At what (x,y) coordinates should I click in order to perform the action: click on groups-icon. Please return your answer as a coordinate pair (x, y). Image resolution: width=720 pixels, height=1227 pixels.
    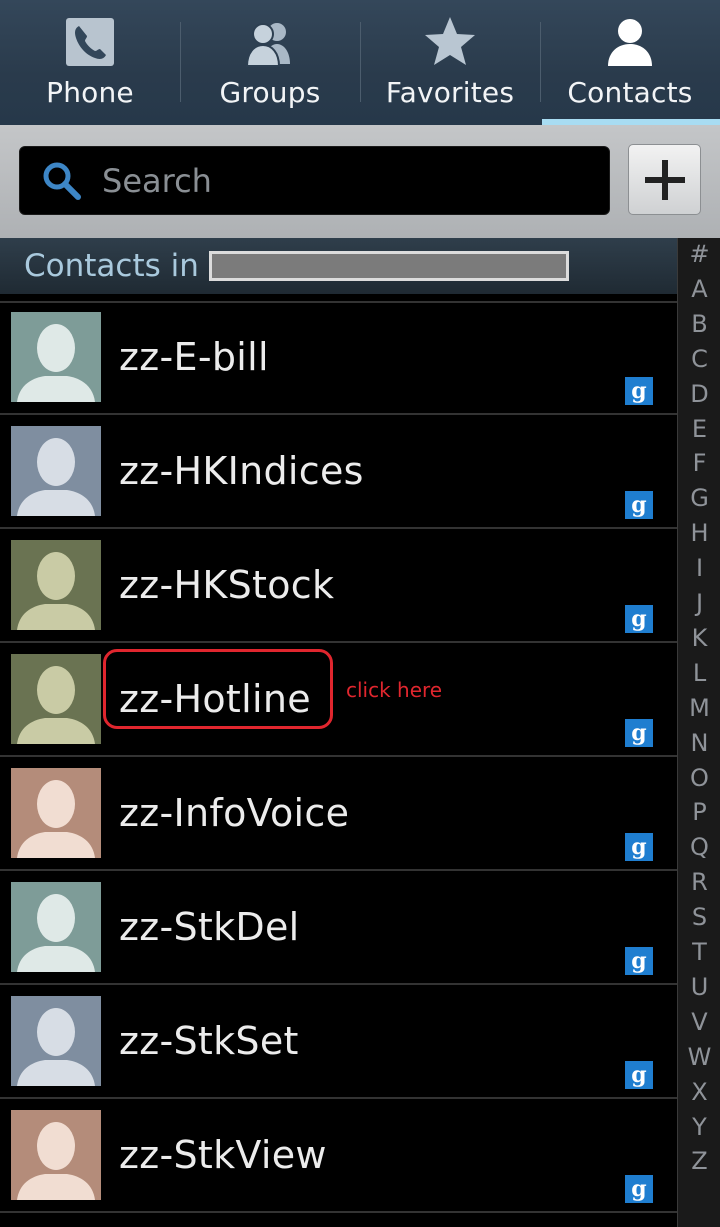
    Looking at the image, I should click on (267, 45).